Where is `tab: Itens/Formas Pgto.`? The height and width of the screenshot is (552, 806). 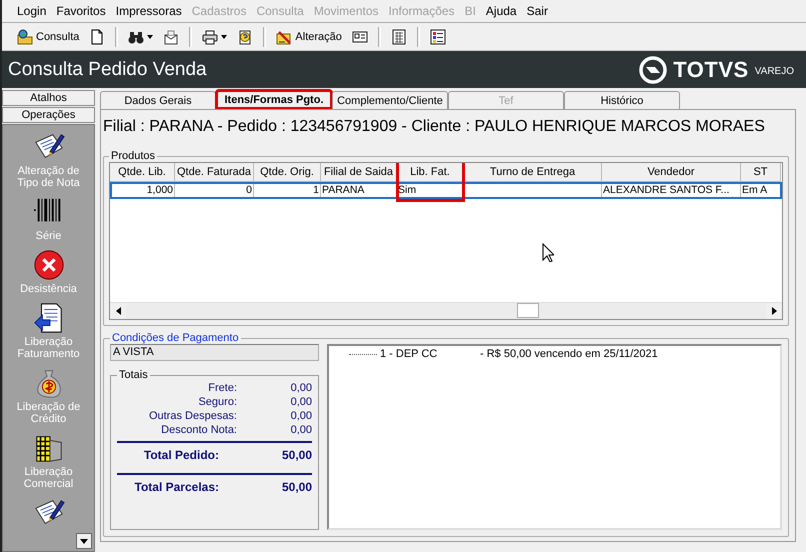 tab: Itens/Formas Pgto. is located at coordinates (274, 99).